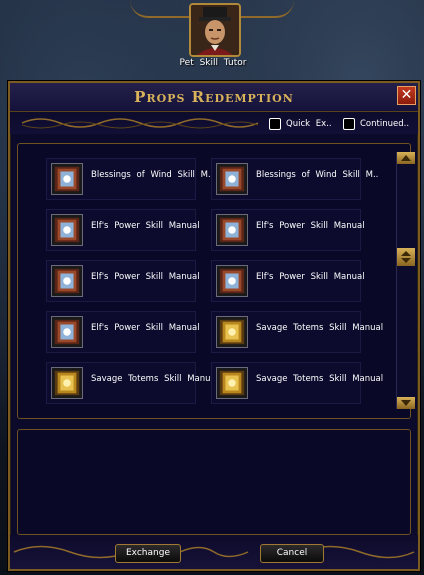 This screenshot has width=424, height=575. I want to click on scrollbar, so click(405, 280).